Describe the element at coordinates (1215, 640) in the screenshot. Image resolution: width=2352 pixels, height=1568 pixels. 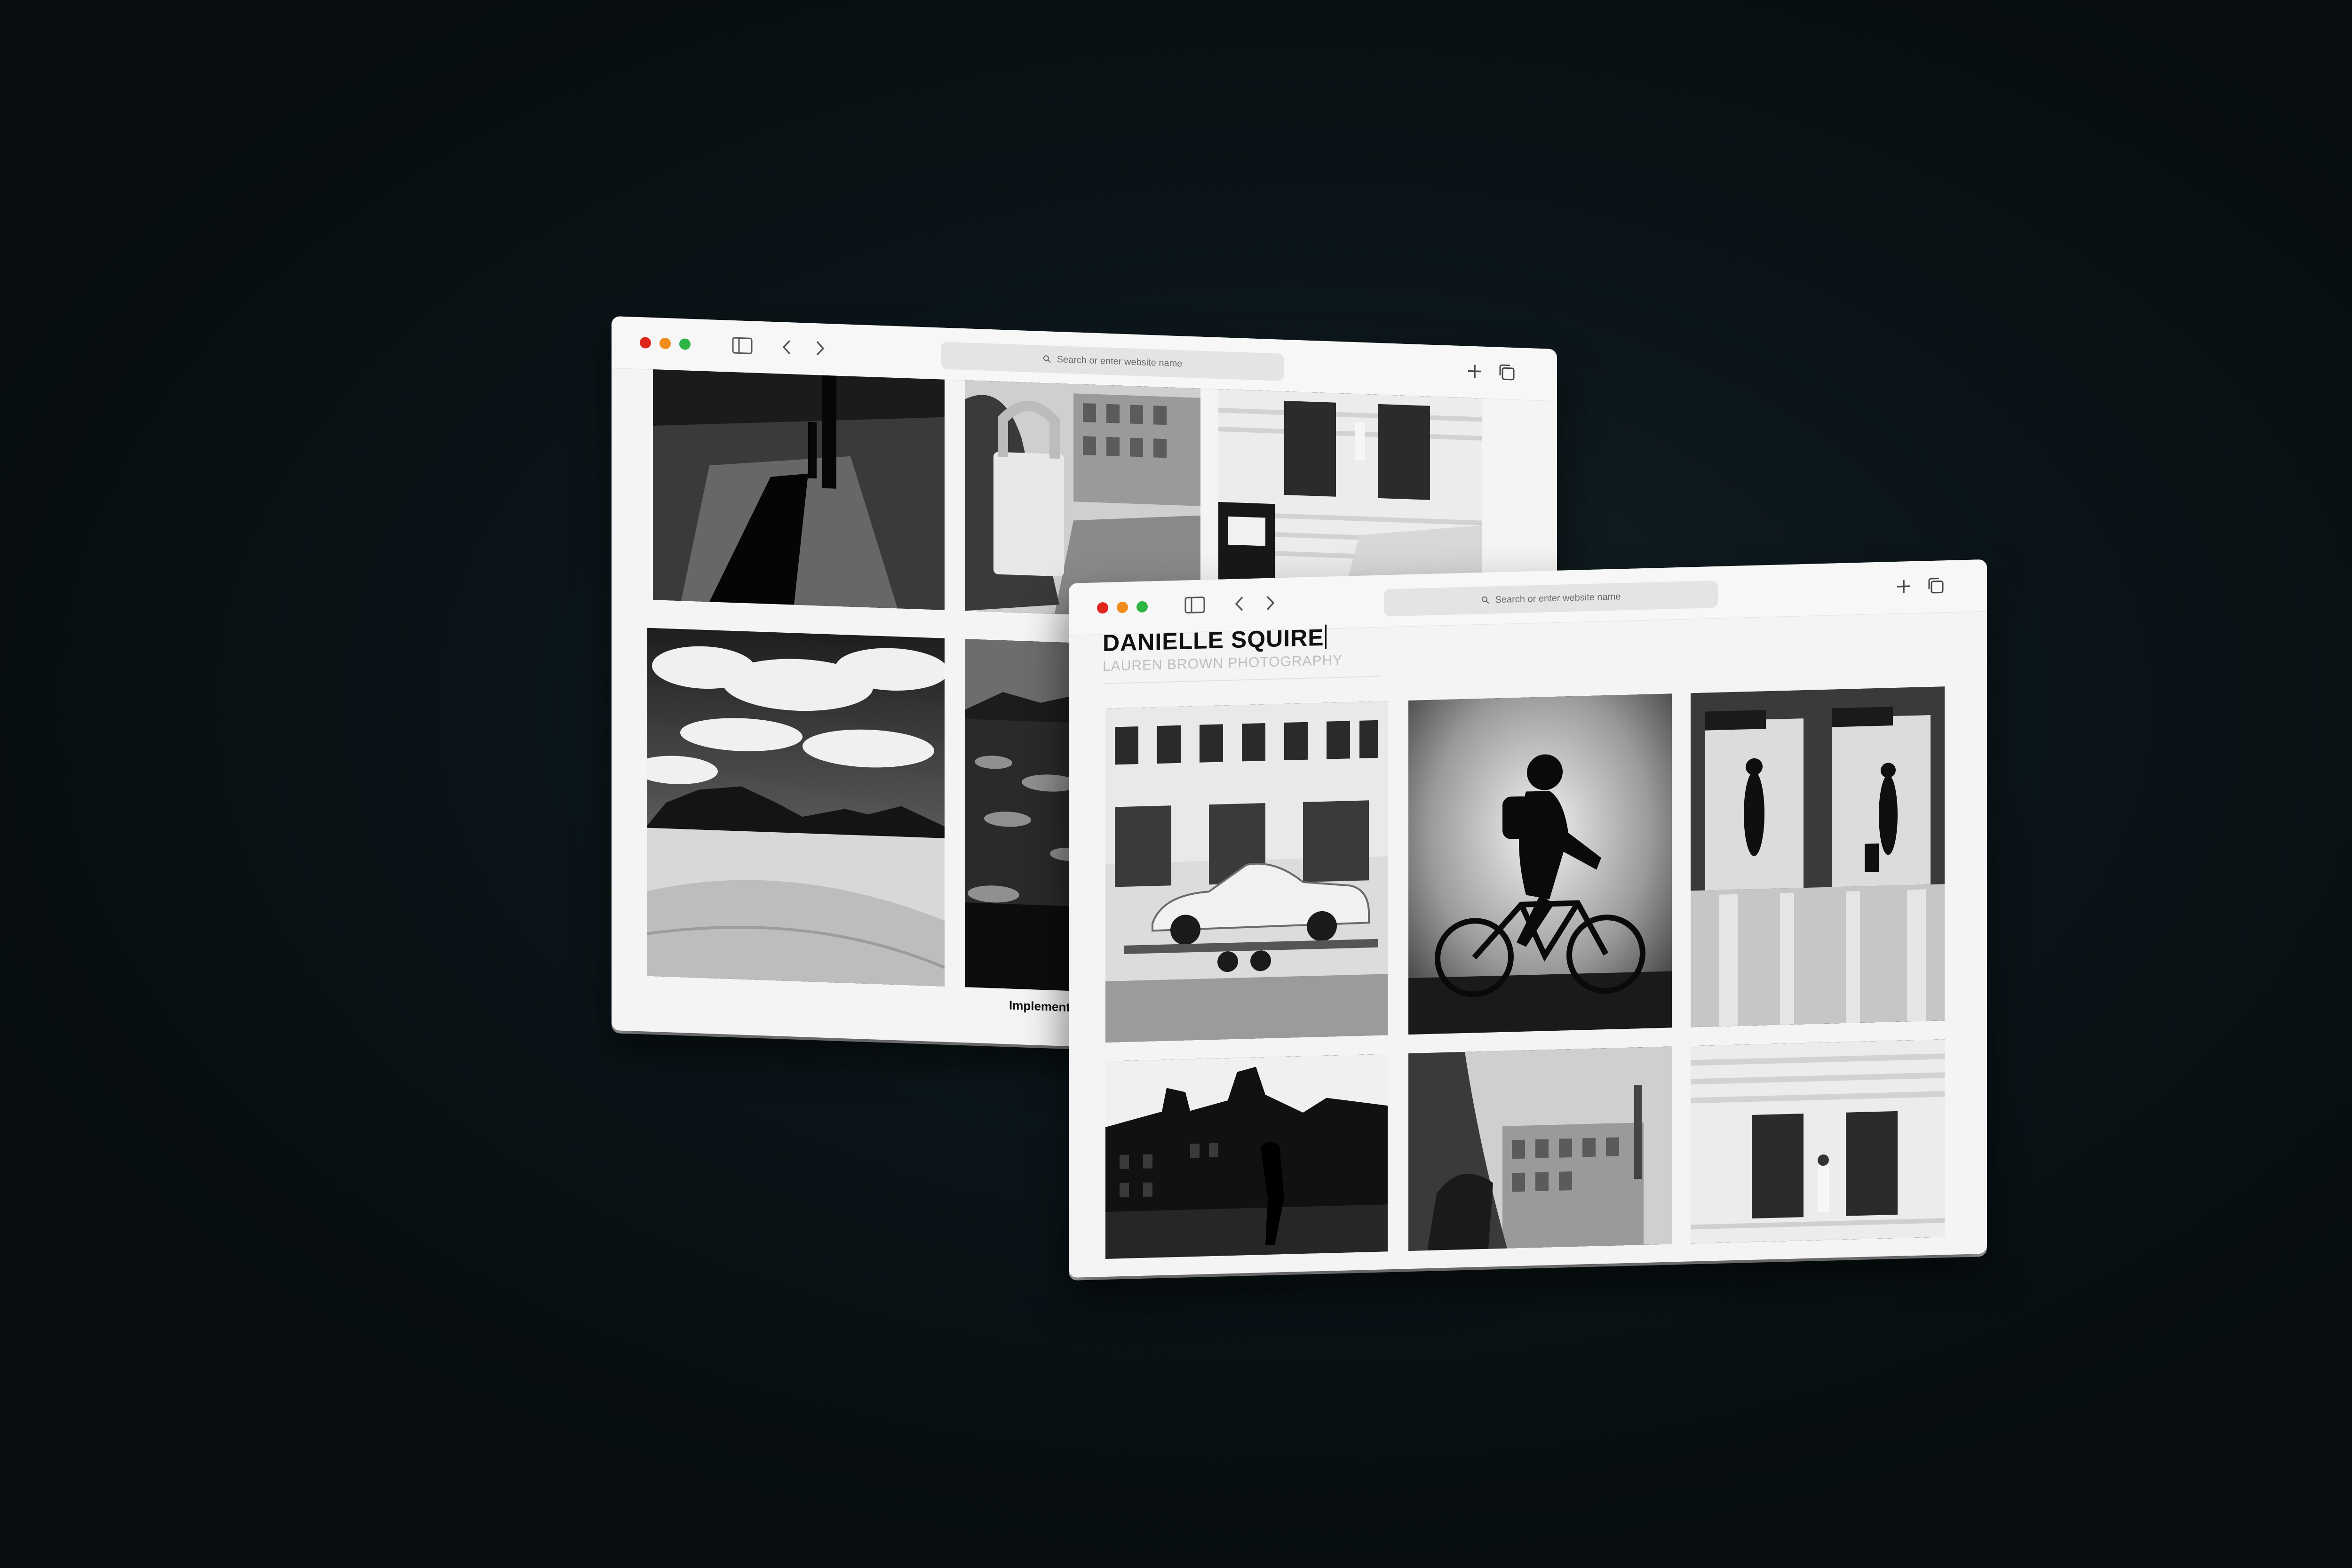
I see `site-title: DANIELLE SQUIRE` at that location.